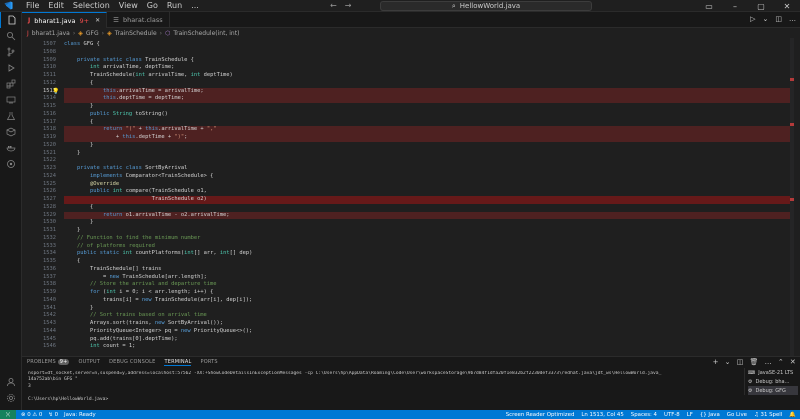 The height and width of the screenshot is (419, 800). Describe the element at coordinates (690, 415) in the screenshot. I see `eol-status: LF` at that location.